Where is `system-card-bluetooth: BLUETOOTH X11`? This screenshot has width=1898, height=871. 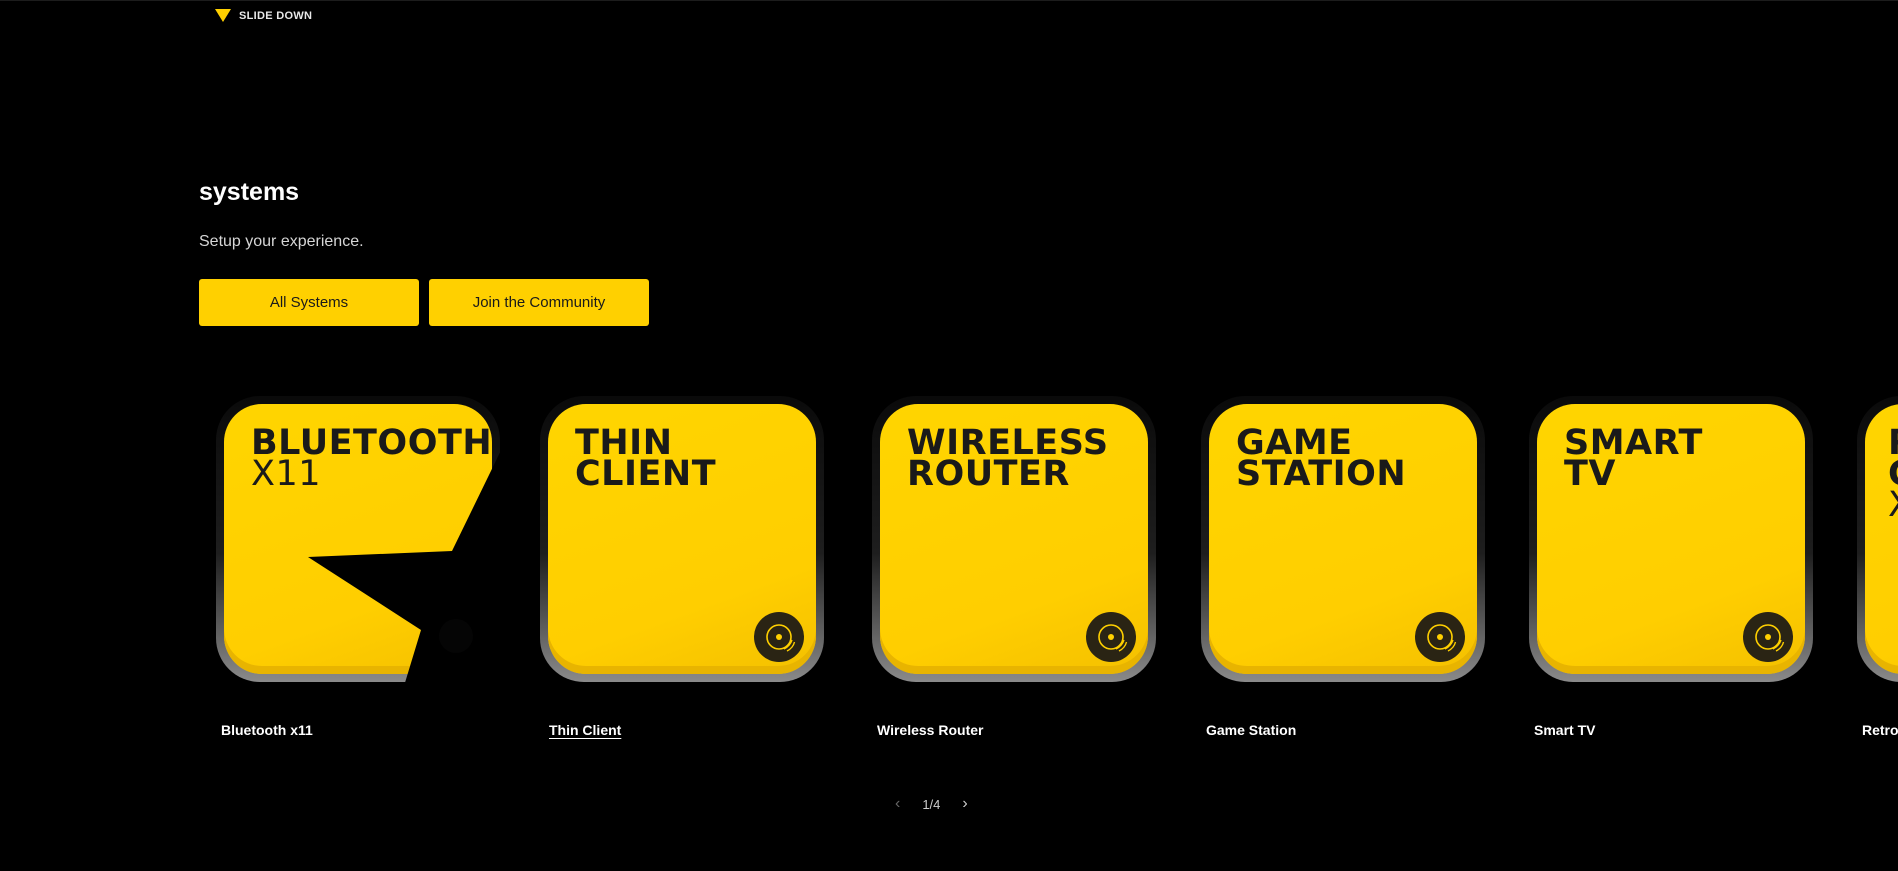 system-card-bluetooth: BLUETOOTH X11 is located at coordinates (358, 539).